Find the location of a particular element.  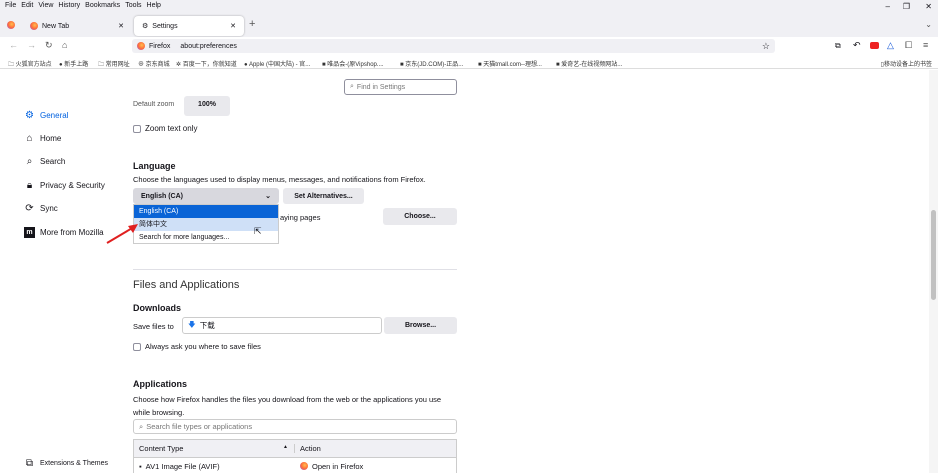

bookmark-star-icon: ☆ is located at coordinates (766, 46).